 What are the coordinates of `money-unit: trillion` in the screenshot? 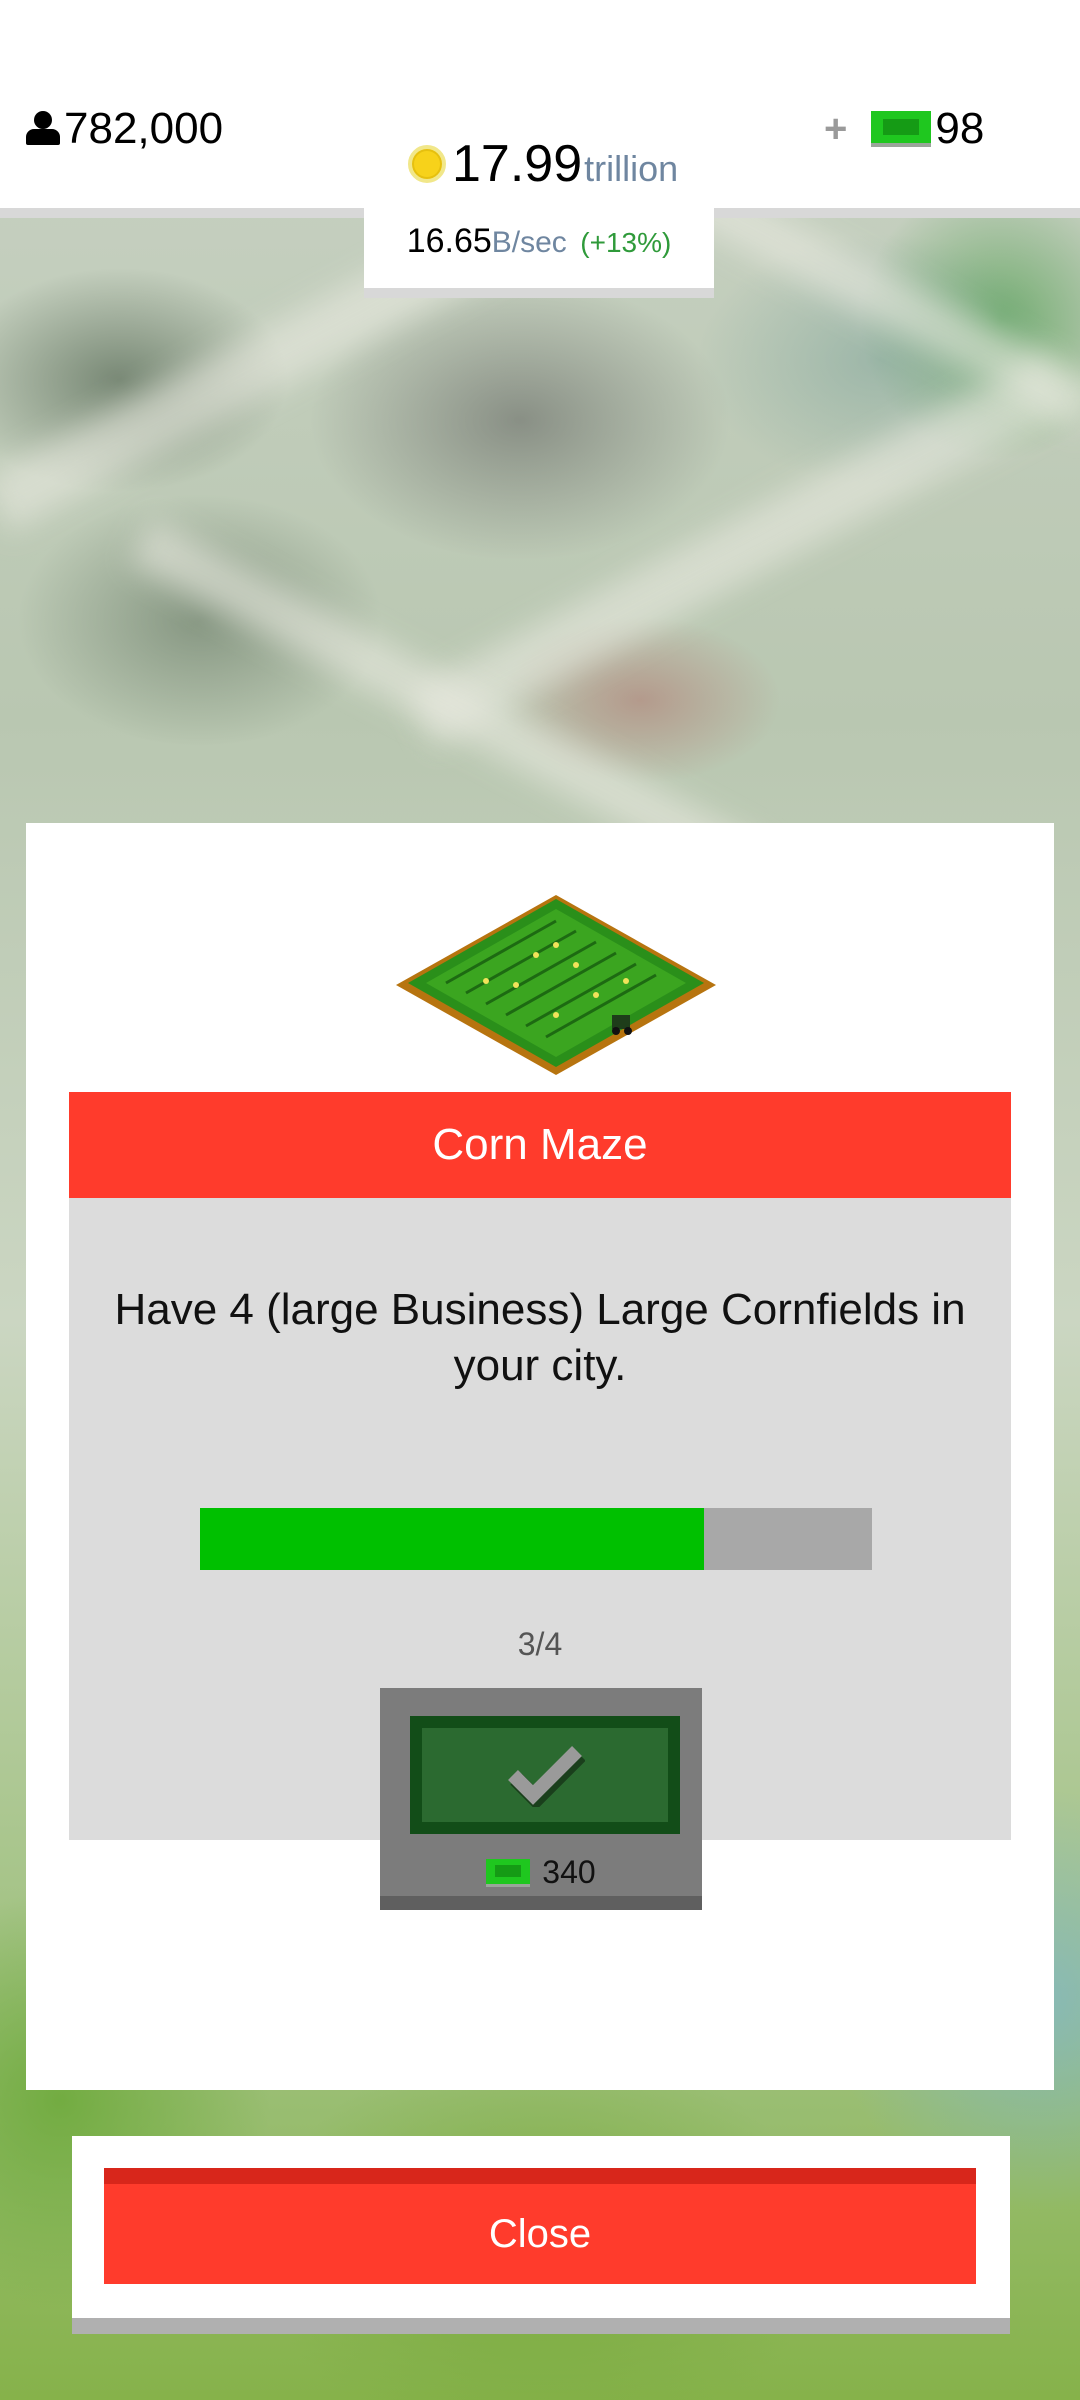 It's located at (631, 168).